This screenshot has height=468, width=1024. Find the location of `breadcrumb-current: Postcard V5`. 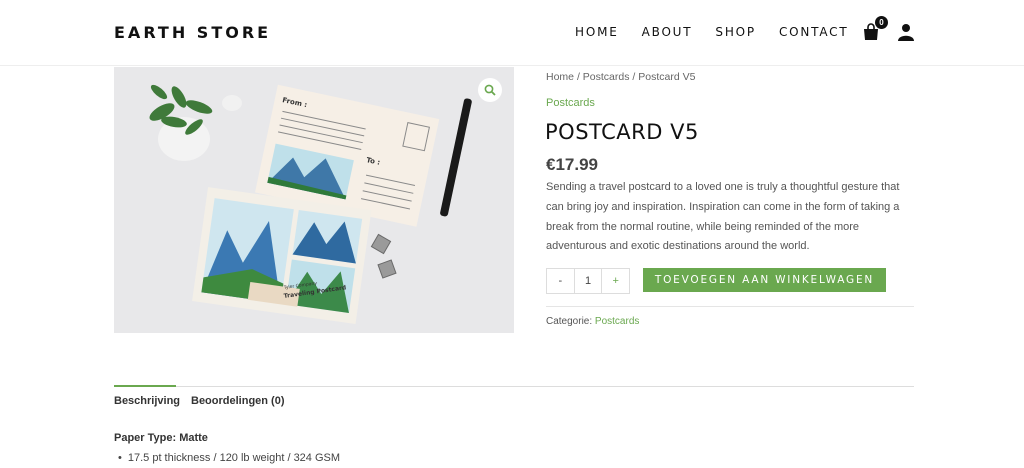

breadcrumb-current: Postcard V5 is located at coordinates (667, 77).